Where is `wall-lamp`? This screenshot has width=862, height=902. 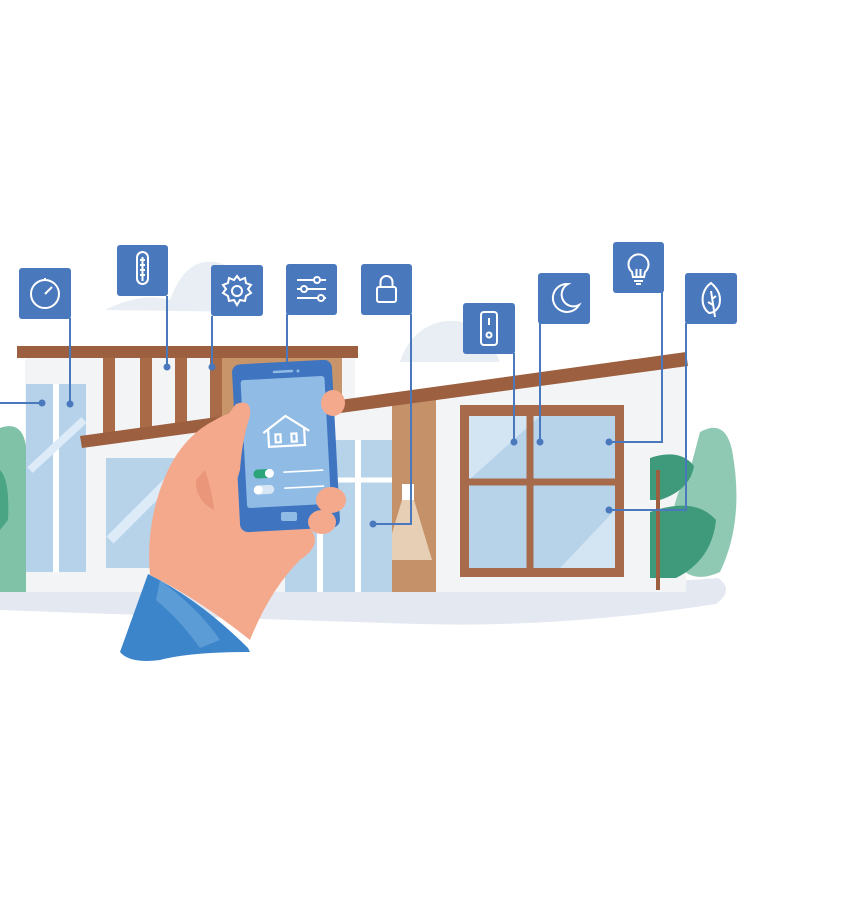 wall-lamp is located at coordinates (408, 492).